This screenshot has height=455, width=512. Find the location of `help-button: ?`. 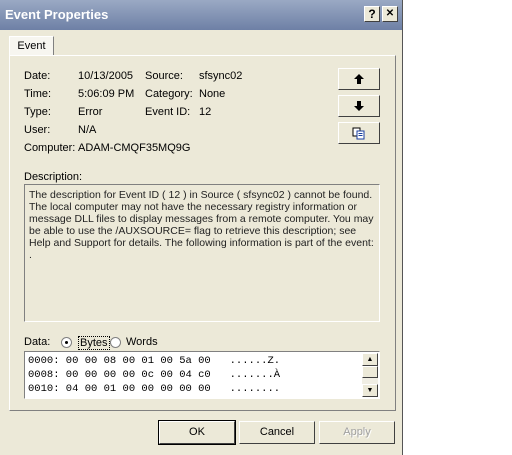

help-button: ? is located at coordinates (372, 14).